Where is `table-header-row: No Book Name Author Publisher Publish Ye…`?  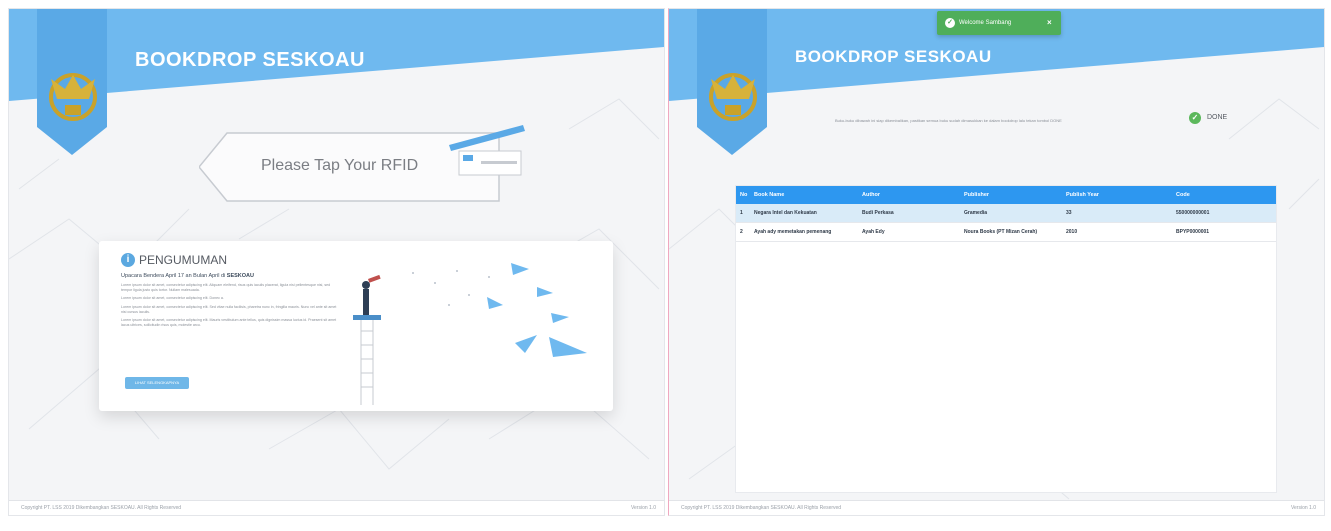
table-header-row: No Book Name Author Publisher Publish Ye… is located at coordinates (1006, 195).